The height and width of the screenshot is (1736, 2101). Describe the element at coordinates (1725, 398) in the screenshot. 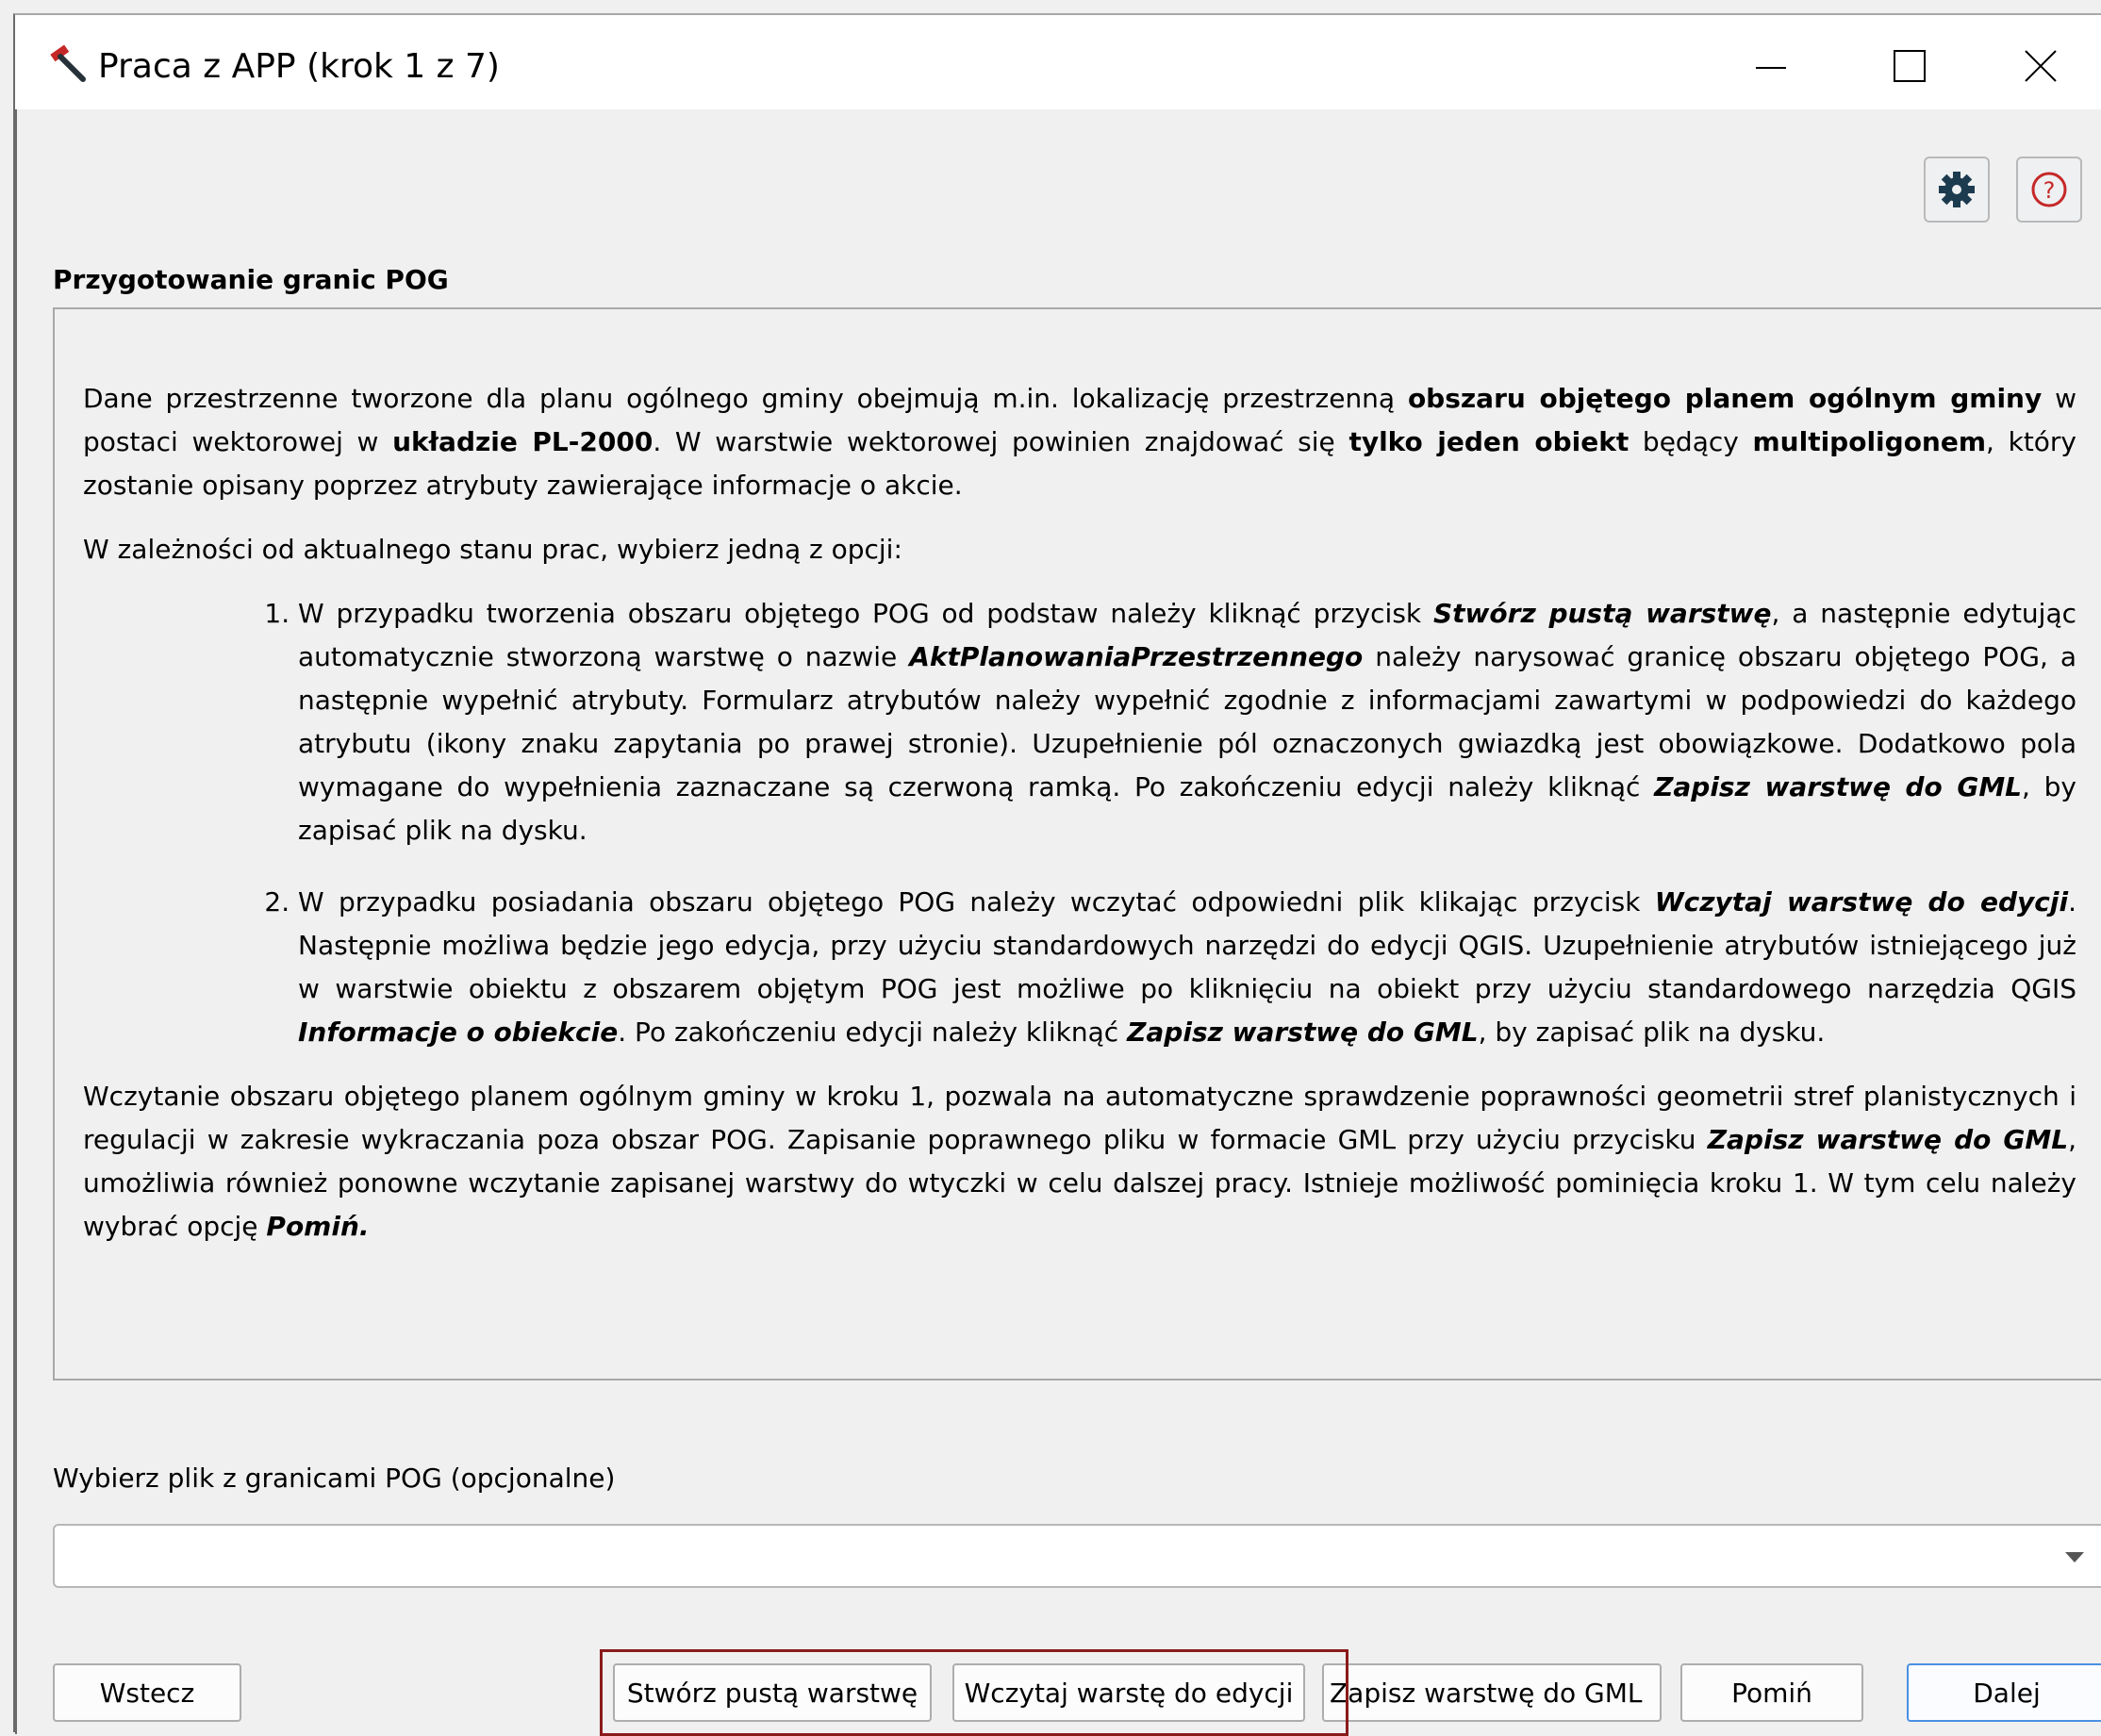

I see `text-run: obszaru objętego planem ogólnym gminy` at that location.